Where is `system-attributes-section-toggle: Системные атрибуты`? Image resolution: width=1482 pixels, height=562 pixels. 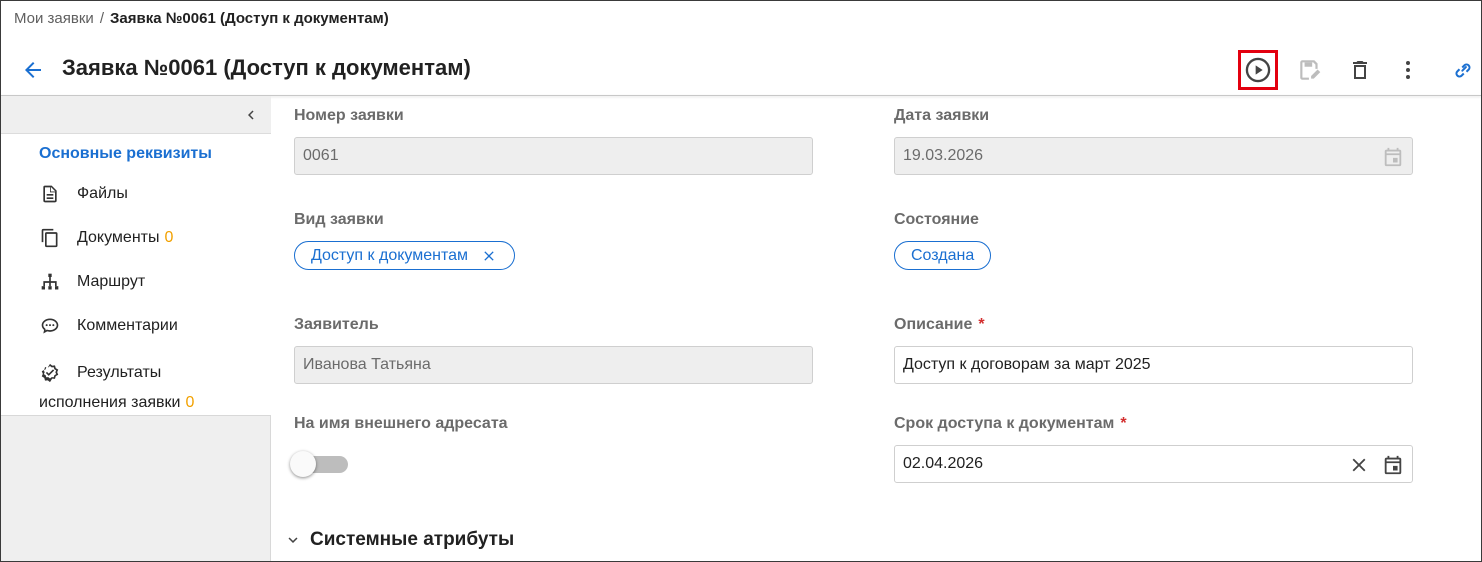 system-attributes-section-toggle: Системные атрибуты is located at coordinates (399, 540).